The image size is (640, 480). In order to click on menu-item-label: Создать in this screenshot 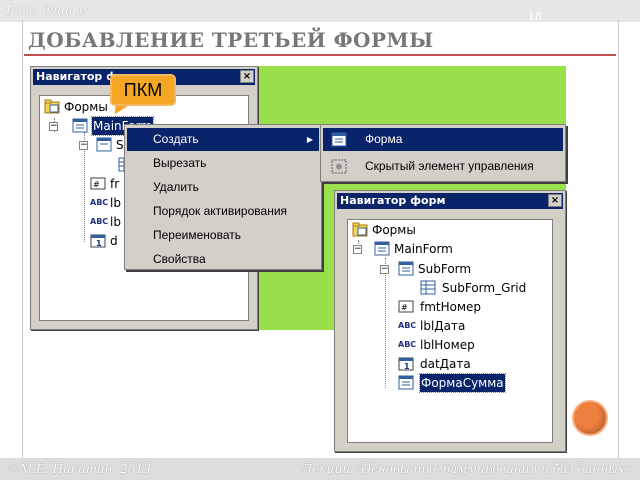, I will do `click(176, 139)`.